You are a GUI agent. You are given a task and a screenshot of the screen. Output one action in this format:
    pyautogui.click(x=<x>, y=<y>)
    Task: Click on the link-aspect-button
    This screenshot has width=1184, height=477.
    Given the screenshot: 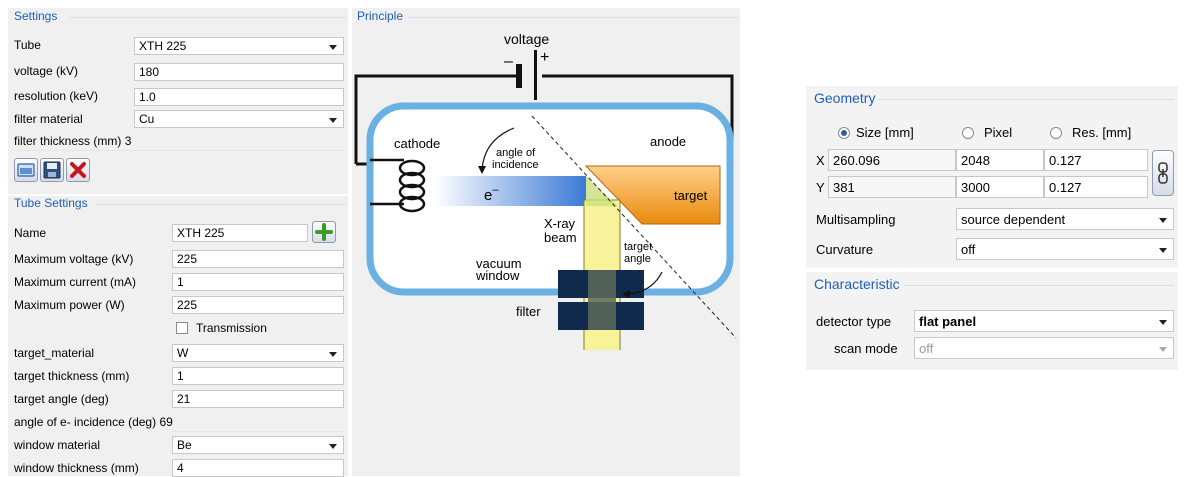 What is the action you would take?
    pyautogui.click(x=1163, y=173)
    